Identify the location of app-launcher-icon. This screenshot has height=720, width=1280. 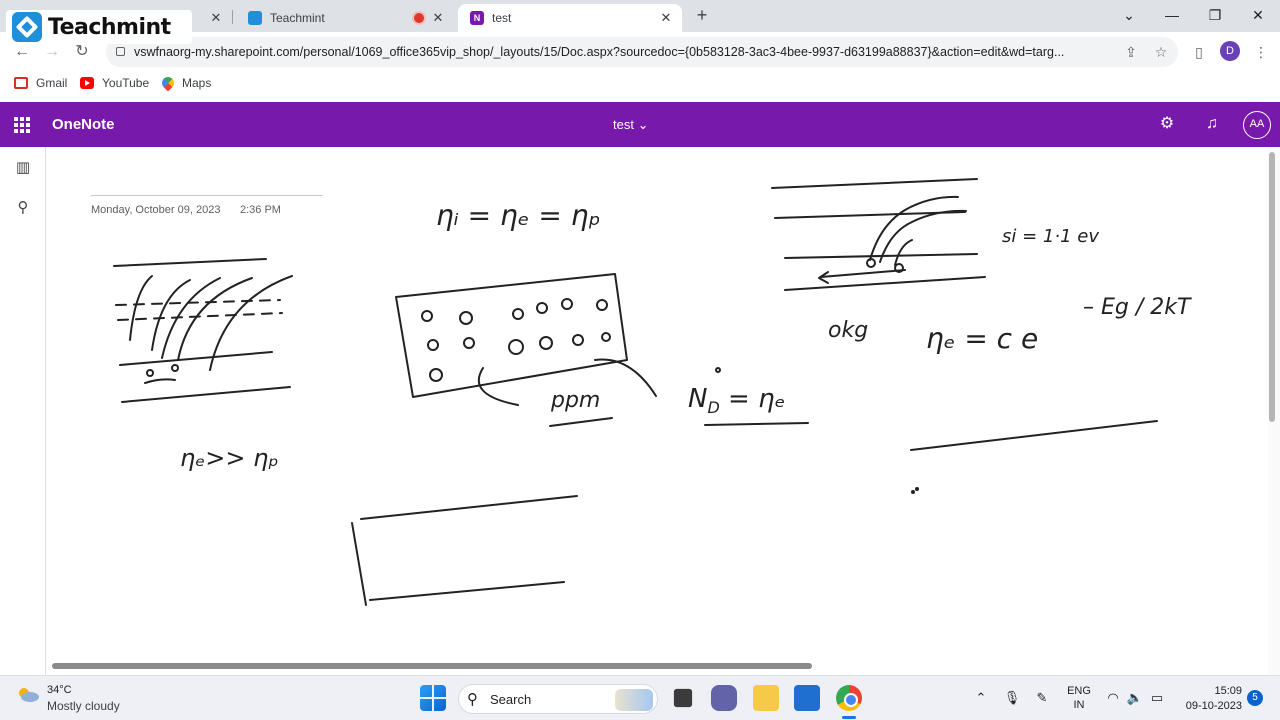
(22, 125).